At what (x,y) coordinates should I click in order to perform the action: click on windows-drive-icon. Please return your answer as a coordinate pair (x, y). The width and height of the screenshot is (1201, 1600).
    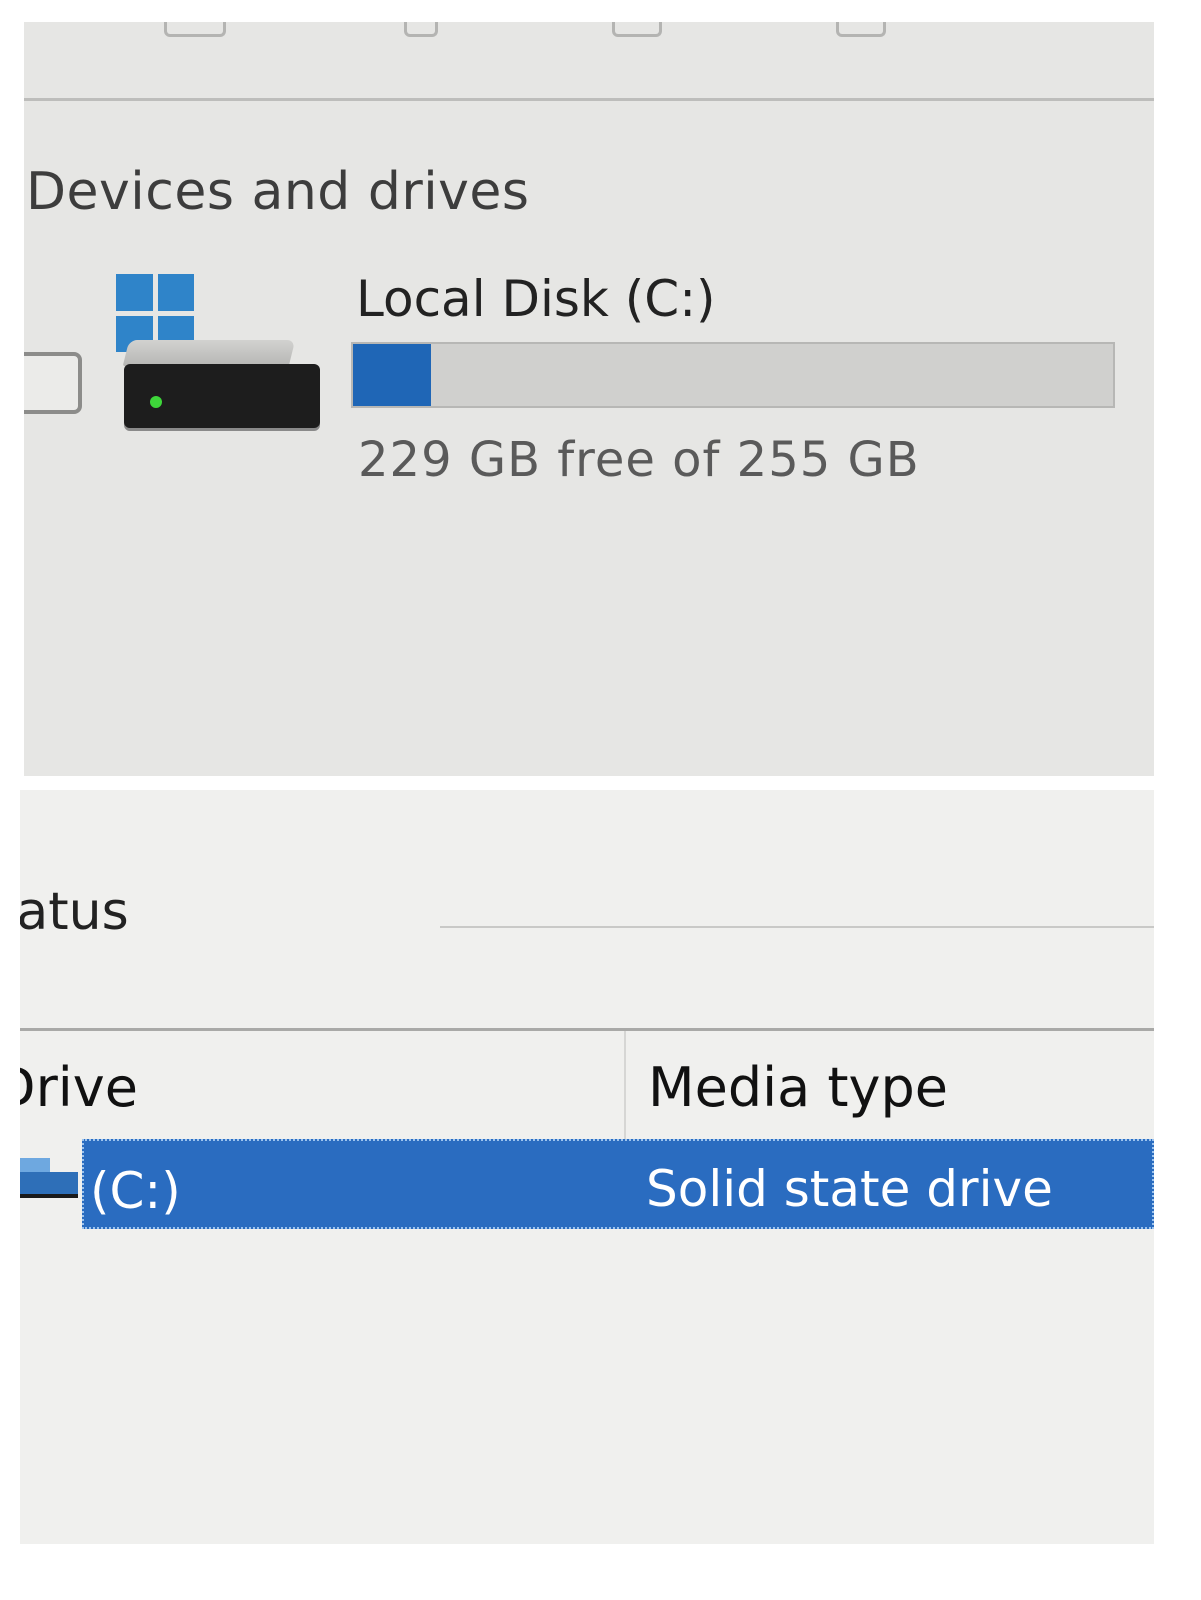
    Looking at the image, I should click on (221, 366).